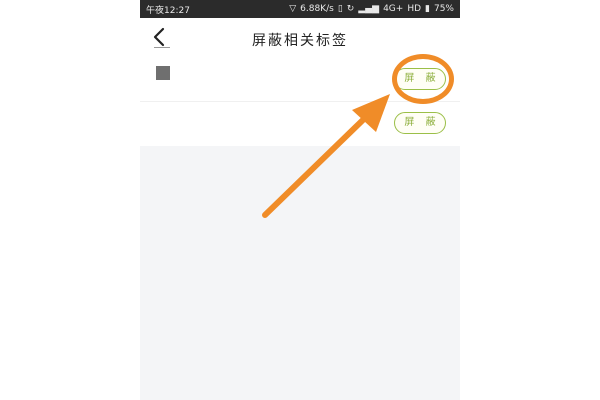 Image resolution: width=600 pixels, height=400 pixels. I want to click on sim-icon: ▯, so click(340, 8).